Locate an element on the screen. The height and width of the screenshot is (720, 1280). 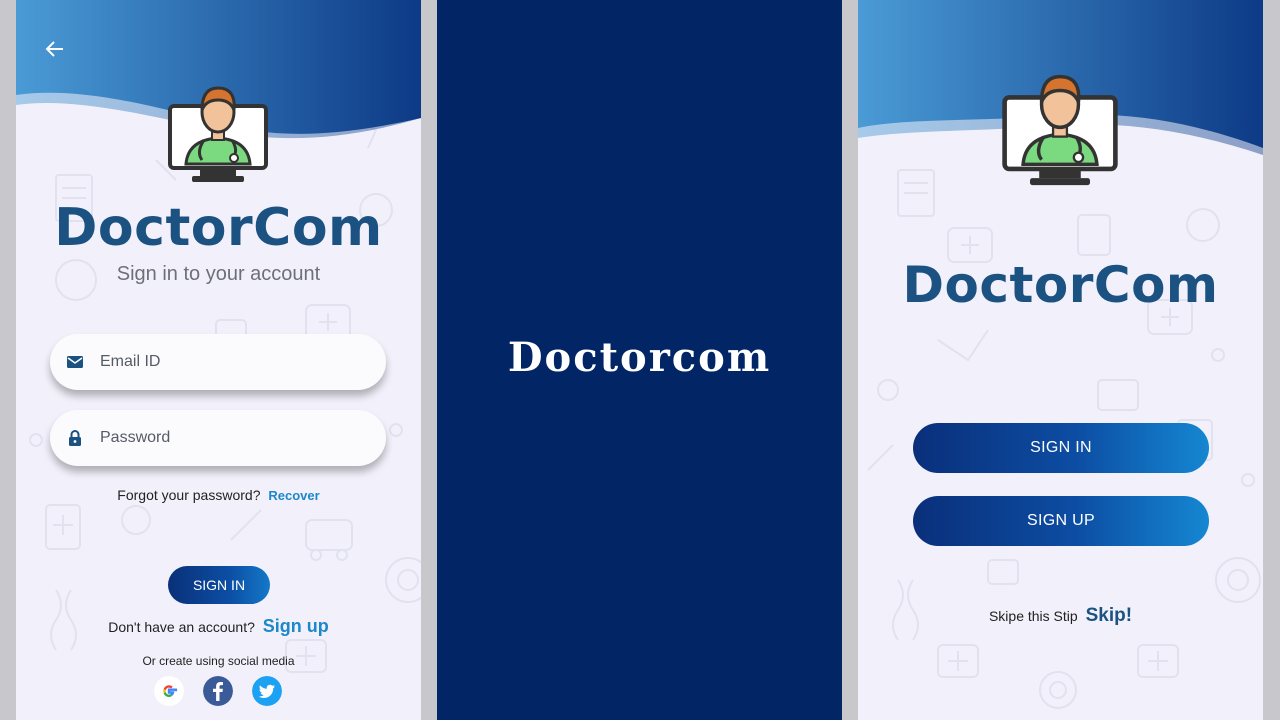
recover-link: Recover is located at coordinates (293, 495).